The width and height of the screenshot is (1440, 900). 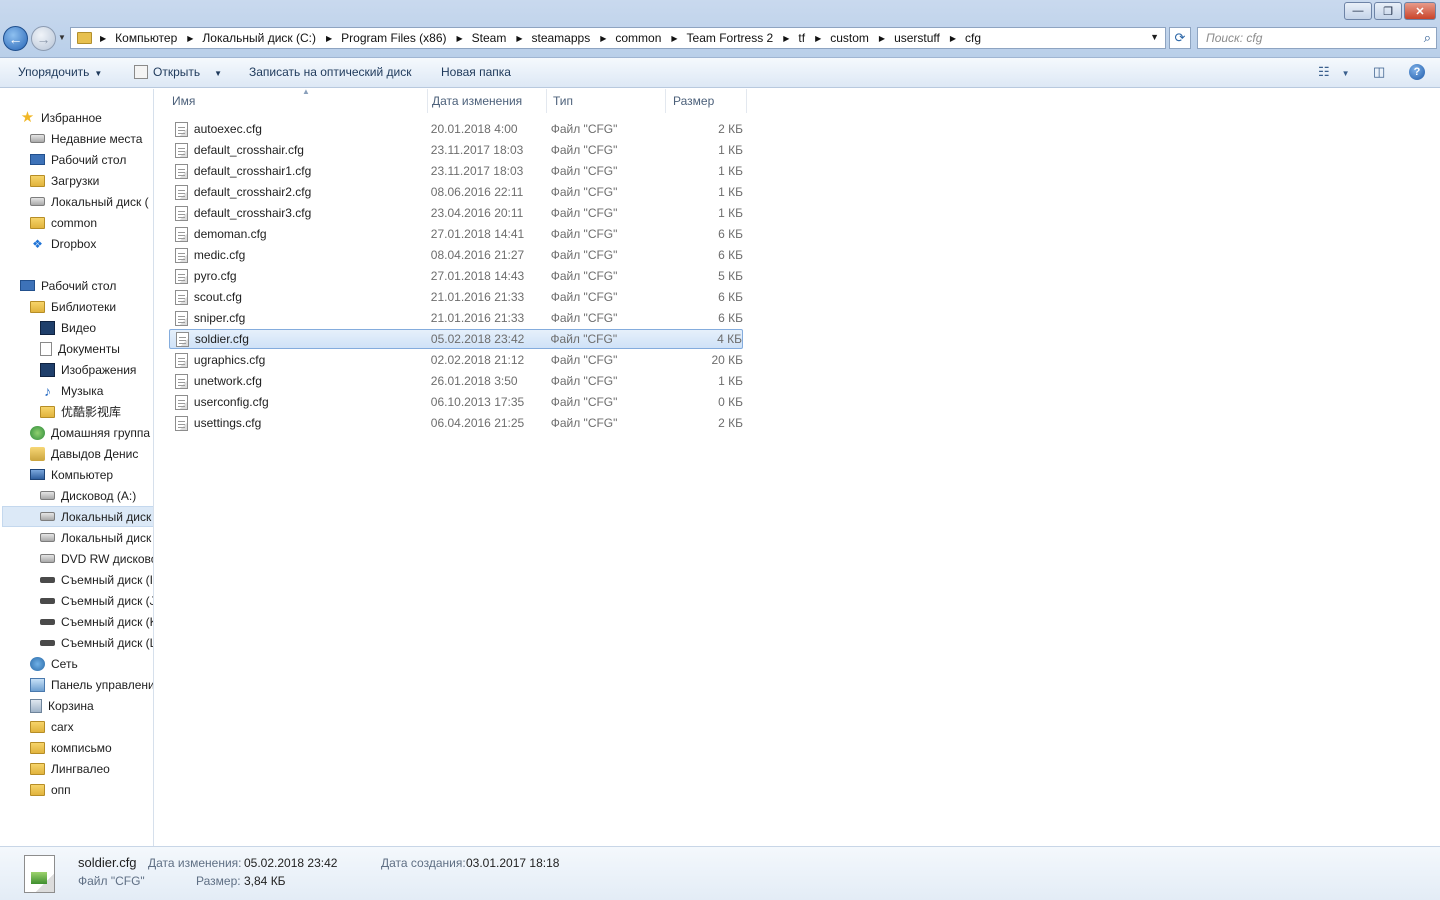 What do you see at coordinates (95, 453) in the screenshot?
I see `sidebar-item-label: Давыдов Денис` at bounding box center [95, 453].